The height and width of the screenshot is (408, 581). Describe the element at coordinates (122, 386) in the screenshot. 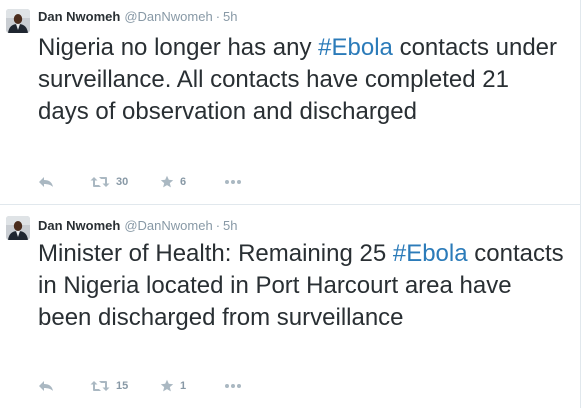

I see `retweet-count: 15` at that location.